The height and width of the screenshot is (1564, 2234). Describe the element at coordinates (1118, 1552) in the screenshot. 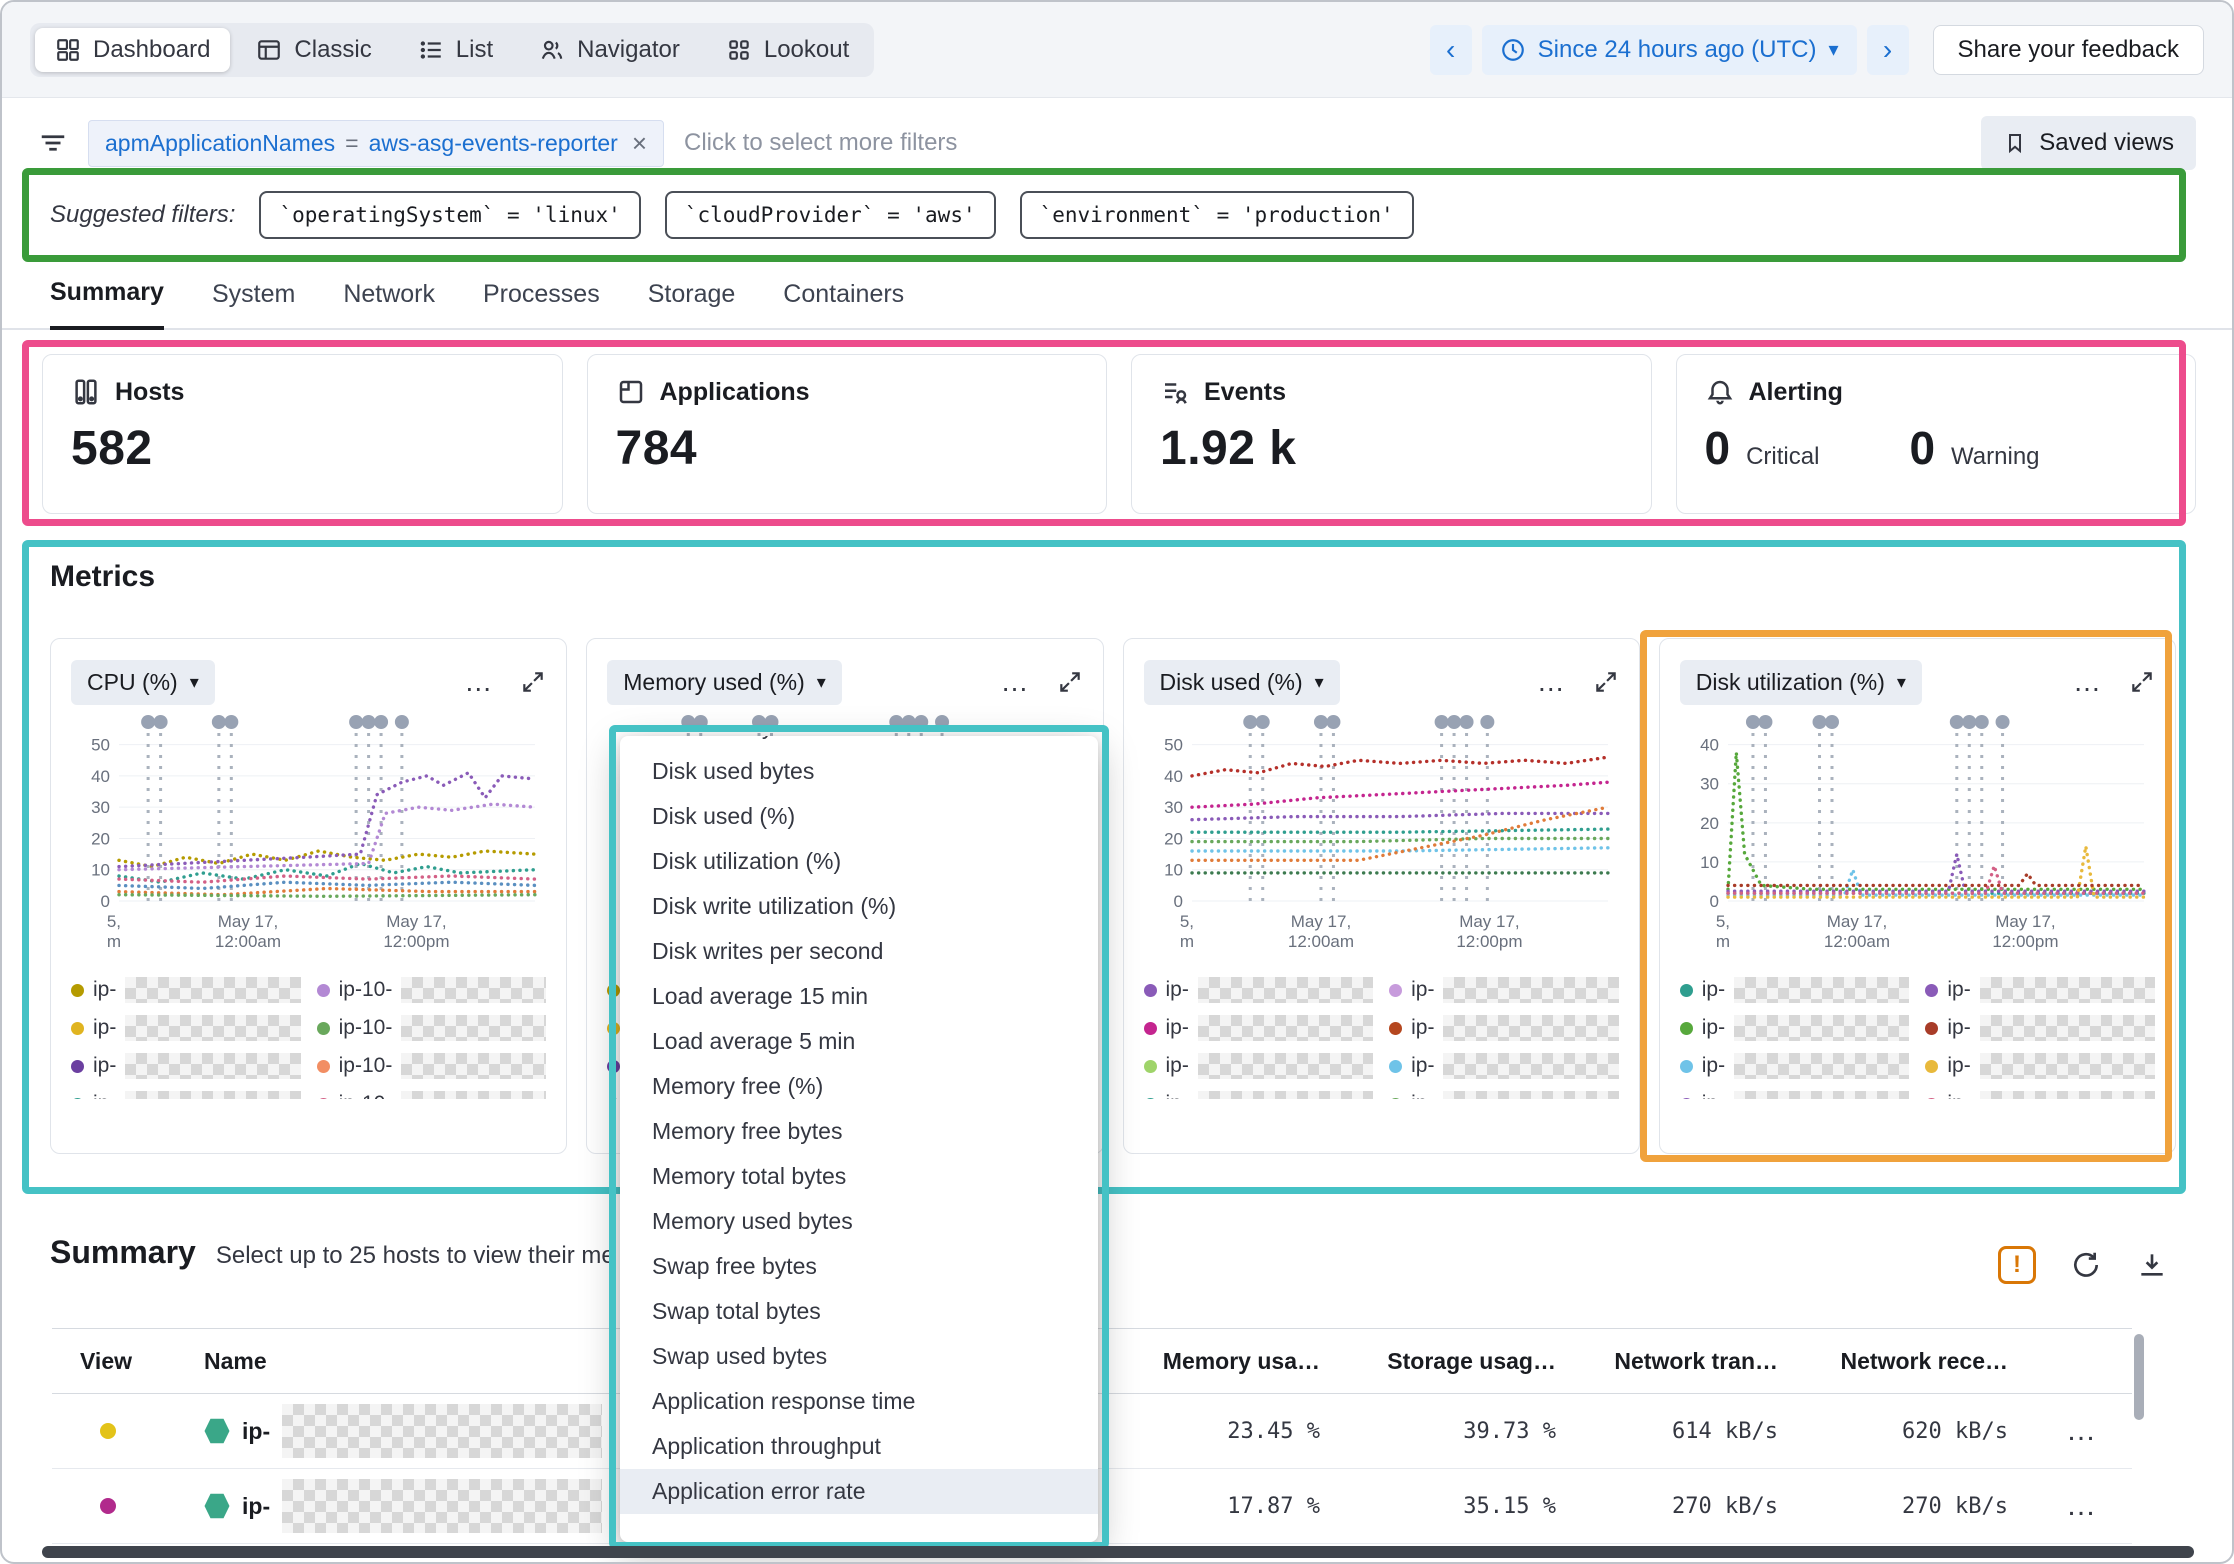

I see `horizontal-scrollbar` at that location.